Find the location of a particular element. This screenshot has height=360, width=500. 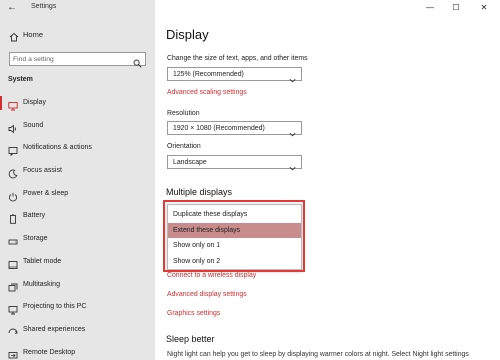

battery-icon is located at coordinates (13, 218).